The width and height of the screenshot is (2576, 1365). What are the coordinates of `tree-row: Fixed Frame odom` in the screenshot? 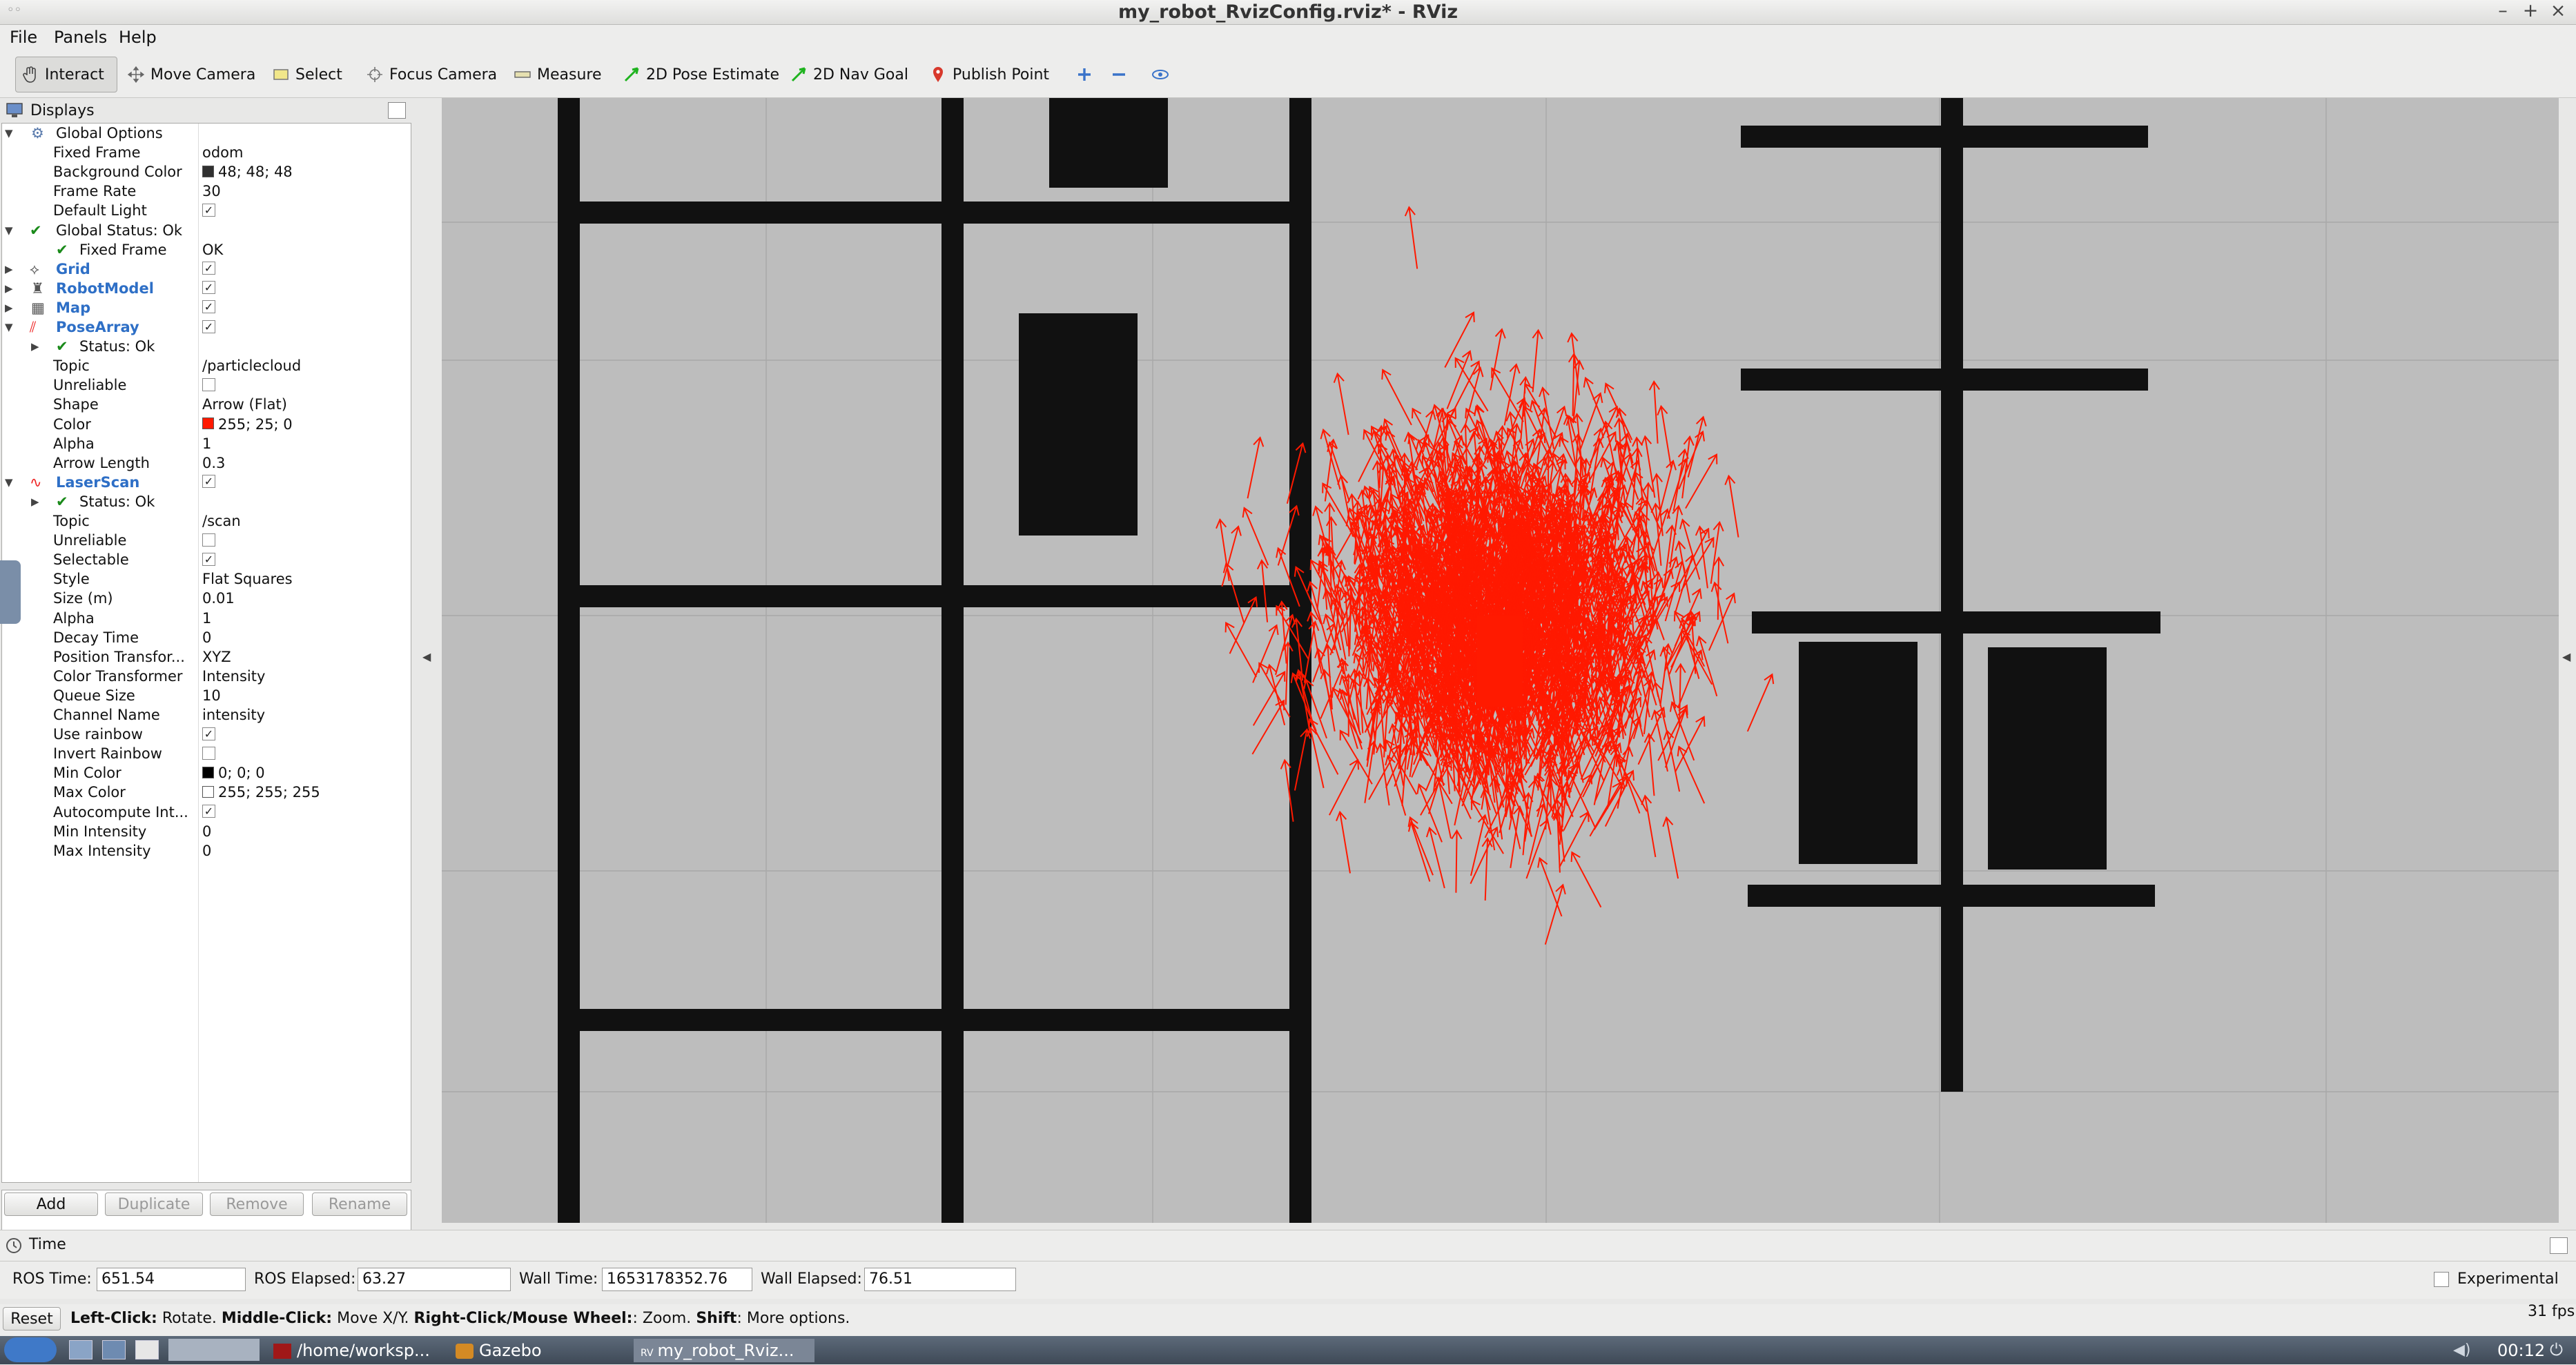 It's located at (206, 152).